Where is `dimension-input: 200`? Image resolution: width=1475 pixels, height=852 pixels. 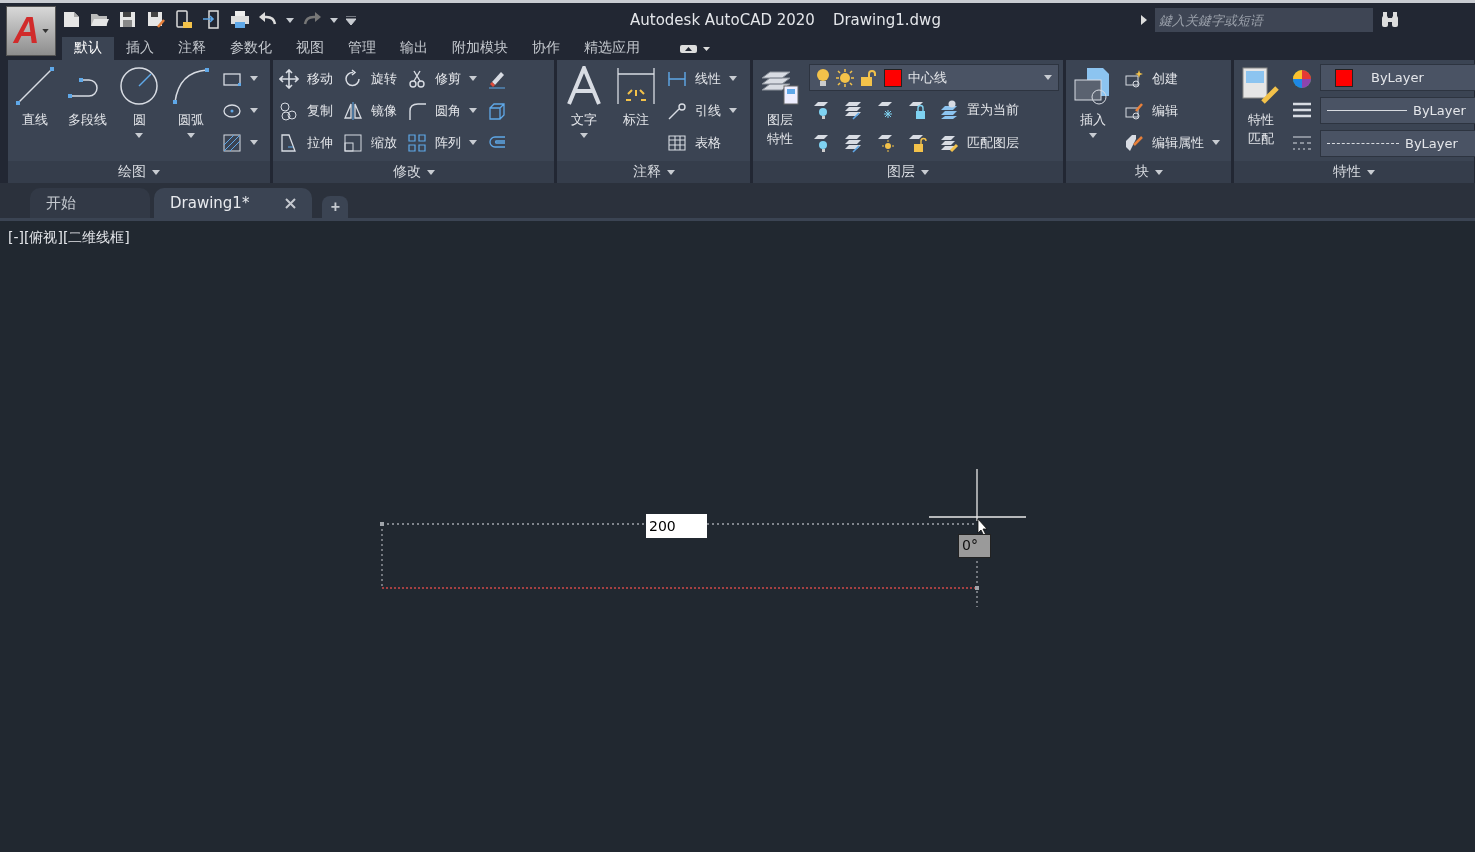
dimension-input: 200 is located at coordinates (676, 526).